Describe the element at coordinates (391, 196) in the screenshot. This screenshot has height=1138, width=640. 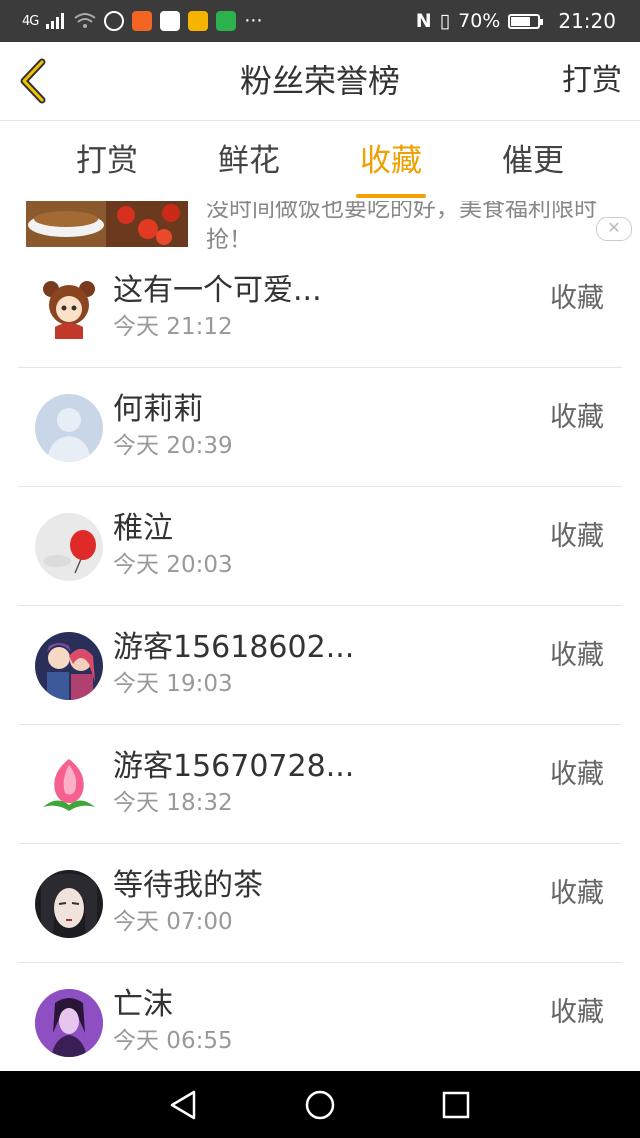
I see `active-tab-indicator` at that location.